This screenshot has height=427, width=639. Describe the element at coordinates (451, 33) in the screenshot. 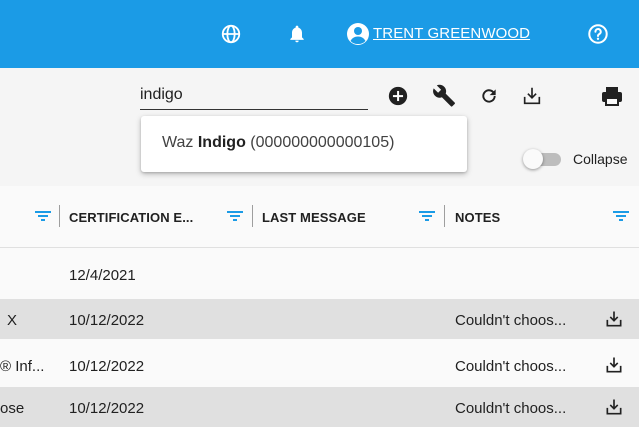

I see `user-name-link: TRENT GREENWOOD` at that location.